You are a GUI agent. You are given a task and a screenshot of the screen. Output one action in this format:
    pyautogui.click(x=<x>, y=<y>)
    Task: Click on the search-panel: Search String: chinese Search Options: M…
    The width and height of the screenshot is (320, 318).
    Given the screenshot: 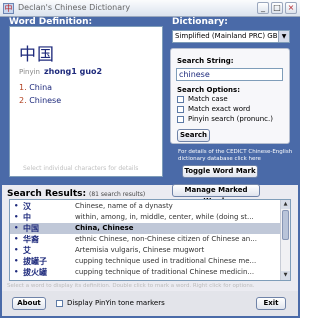 What is the action you would take?
    pyautogui.click(x=230, y=96)
    